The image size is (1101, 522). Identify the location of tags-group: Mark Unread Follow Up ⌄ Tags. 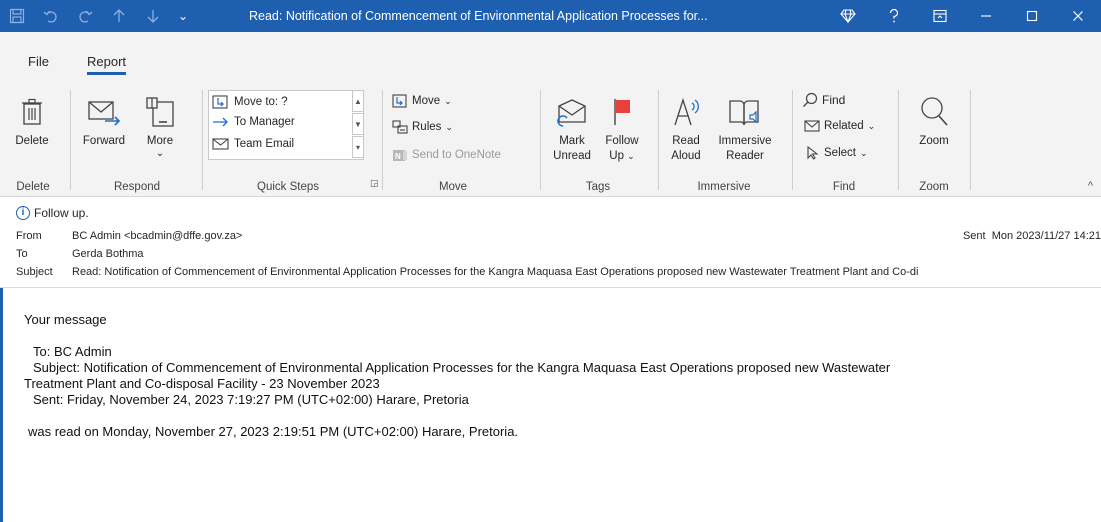
(598, 140).